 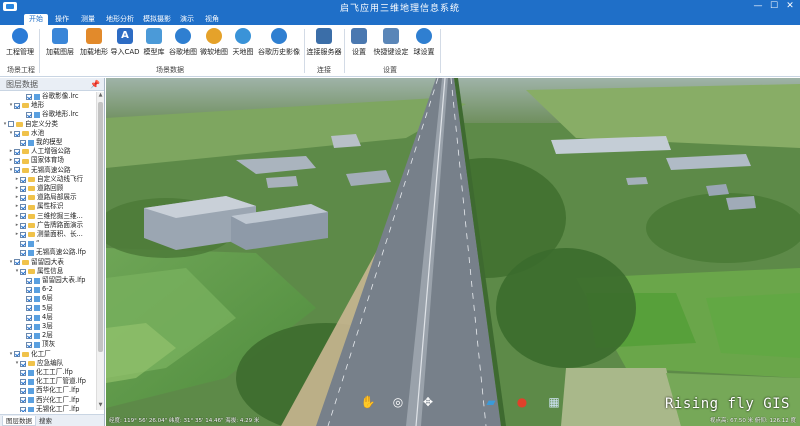 I want to click on layer-tree-scrollbar: ▲ ▼, so click(x=100, y=251).